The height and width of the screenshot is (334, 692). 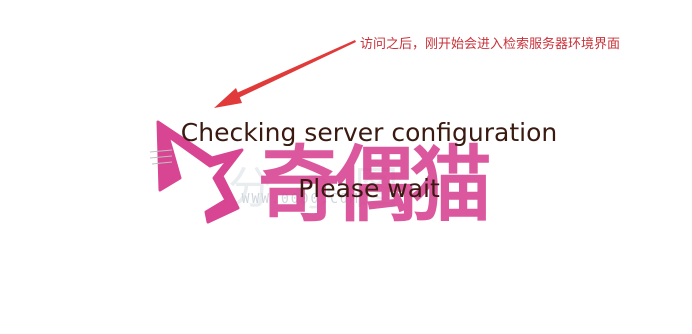 I want to click on status-subheading: Please wait, so click(x=369, y=188).